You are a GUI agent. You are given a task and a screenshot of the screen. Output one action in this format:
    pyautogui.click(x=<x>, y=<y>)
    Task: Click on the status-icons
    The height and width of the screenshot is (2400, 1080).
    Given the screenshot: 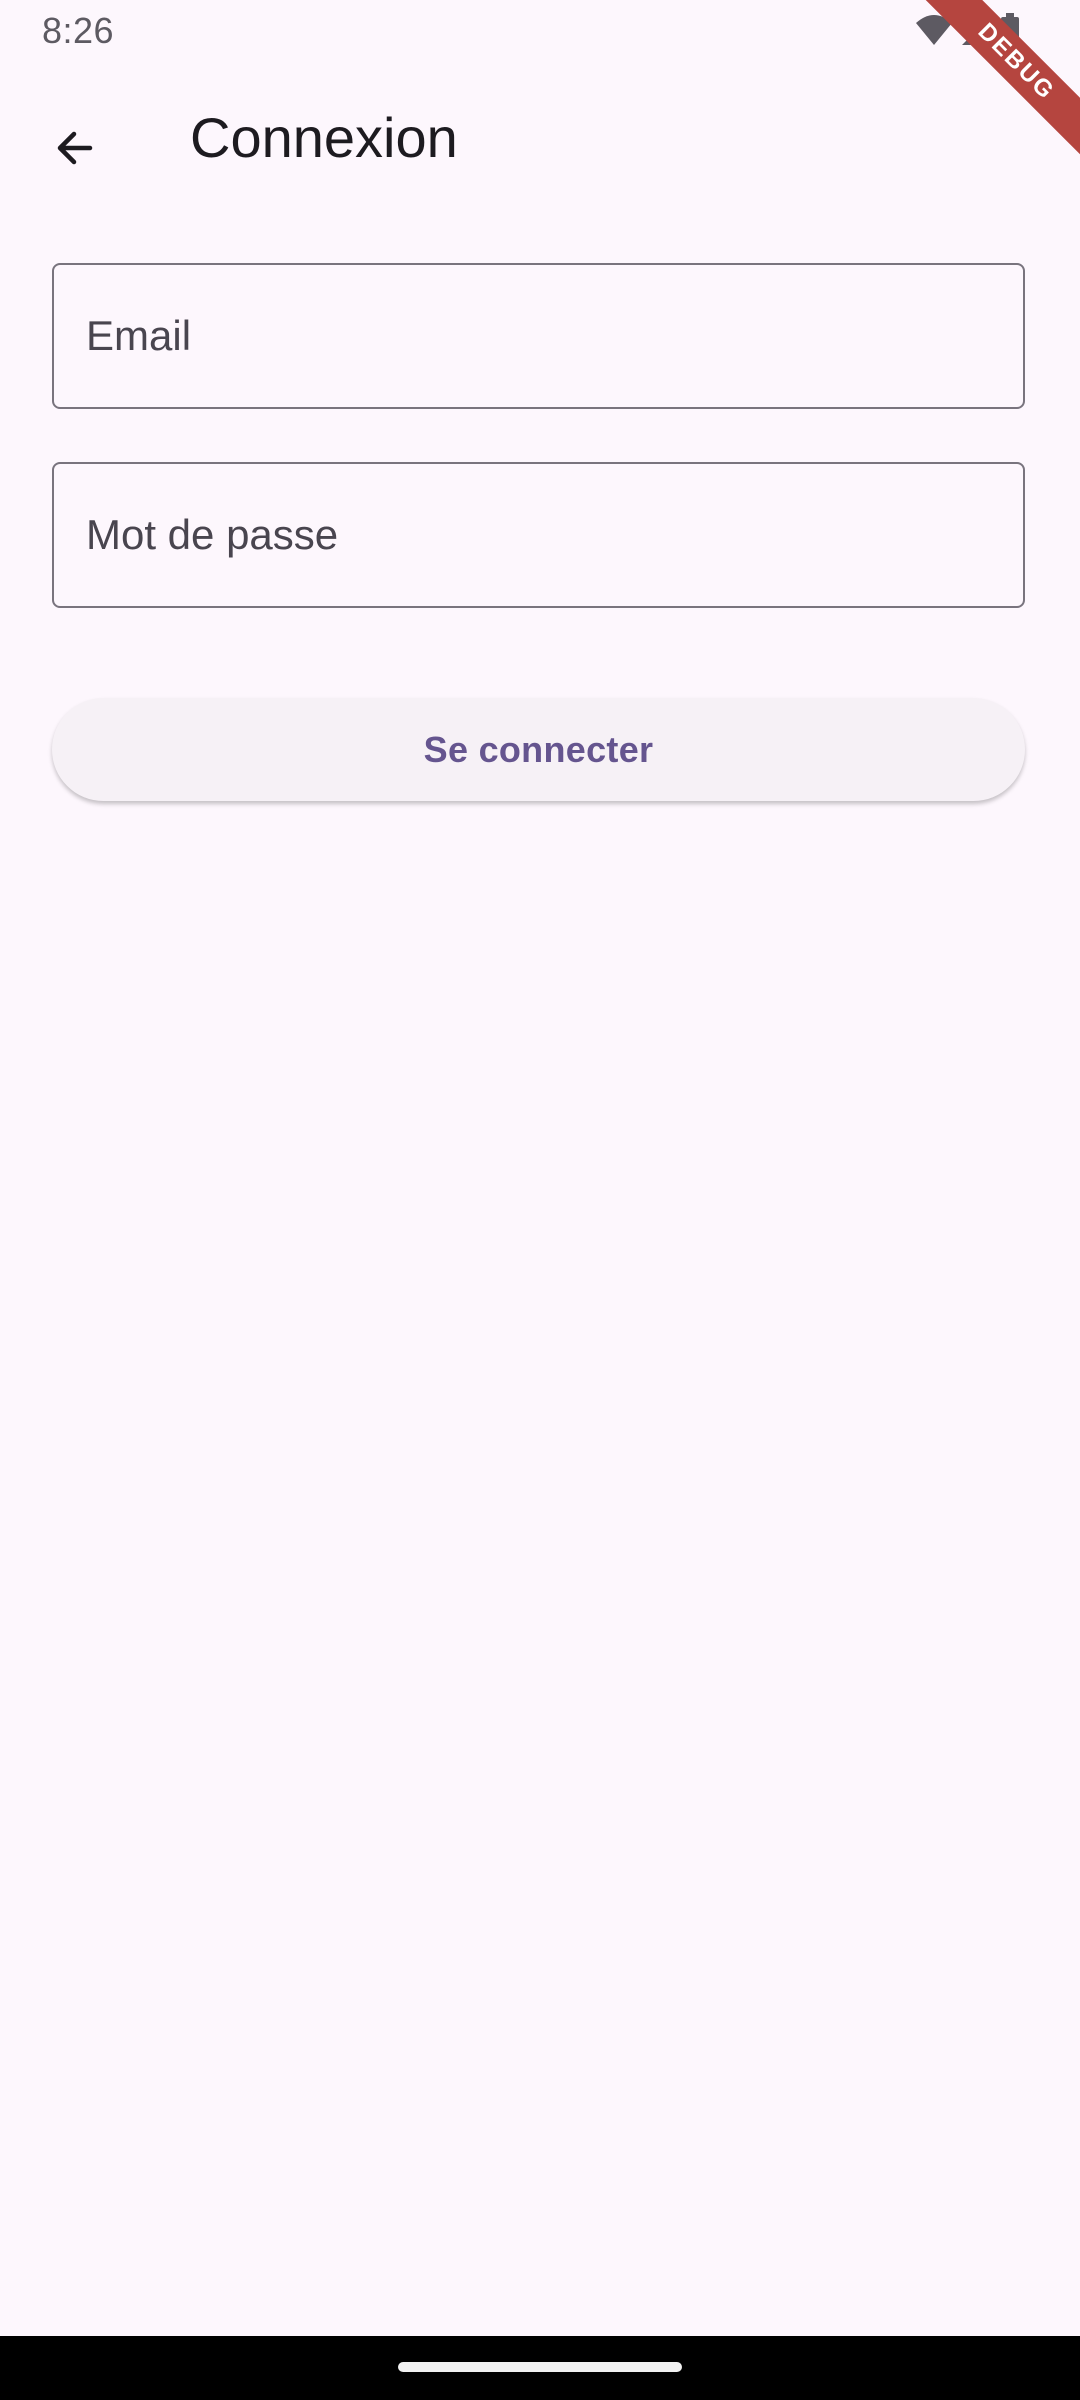 What is the action you would take?
    pyautogui.click(x=967, y=30)
    